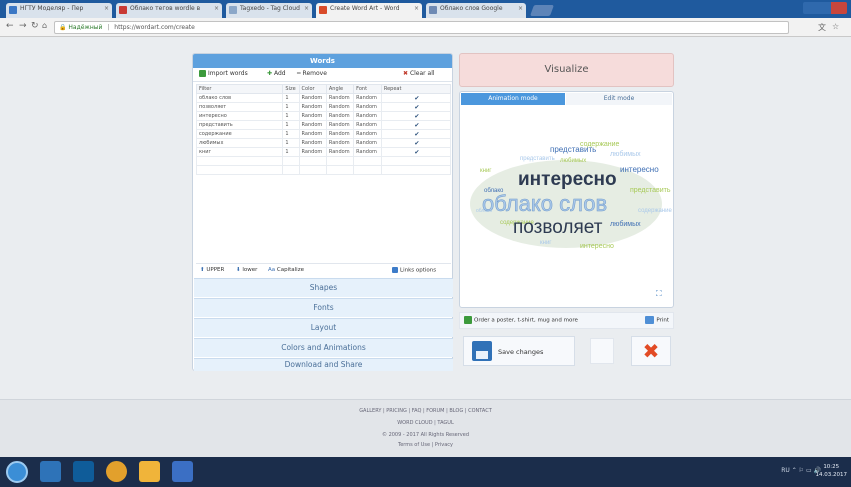 The height and width of the screenshot is (487, 851). What do you see at coordinates (323, 327) in the screenshot?
I see `section-layout: Layout` at bounding box center [323, 327].